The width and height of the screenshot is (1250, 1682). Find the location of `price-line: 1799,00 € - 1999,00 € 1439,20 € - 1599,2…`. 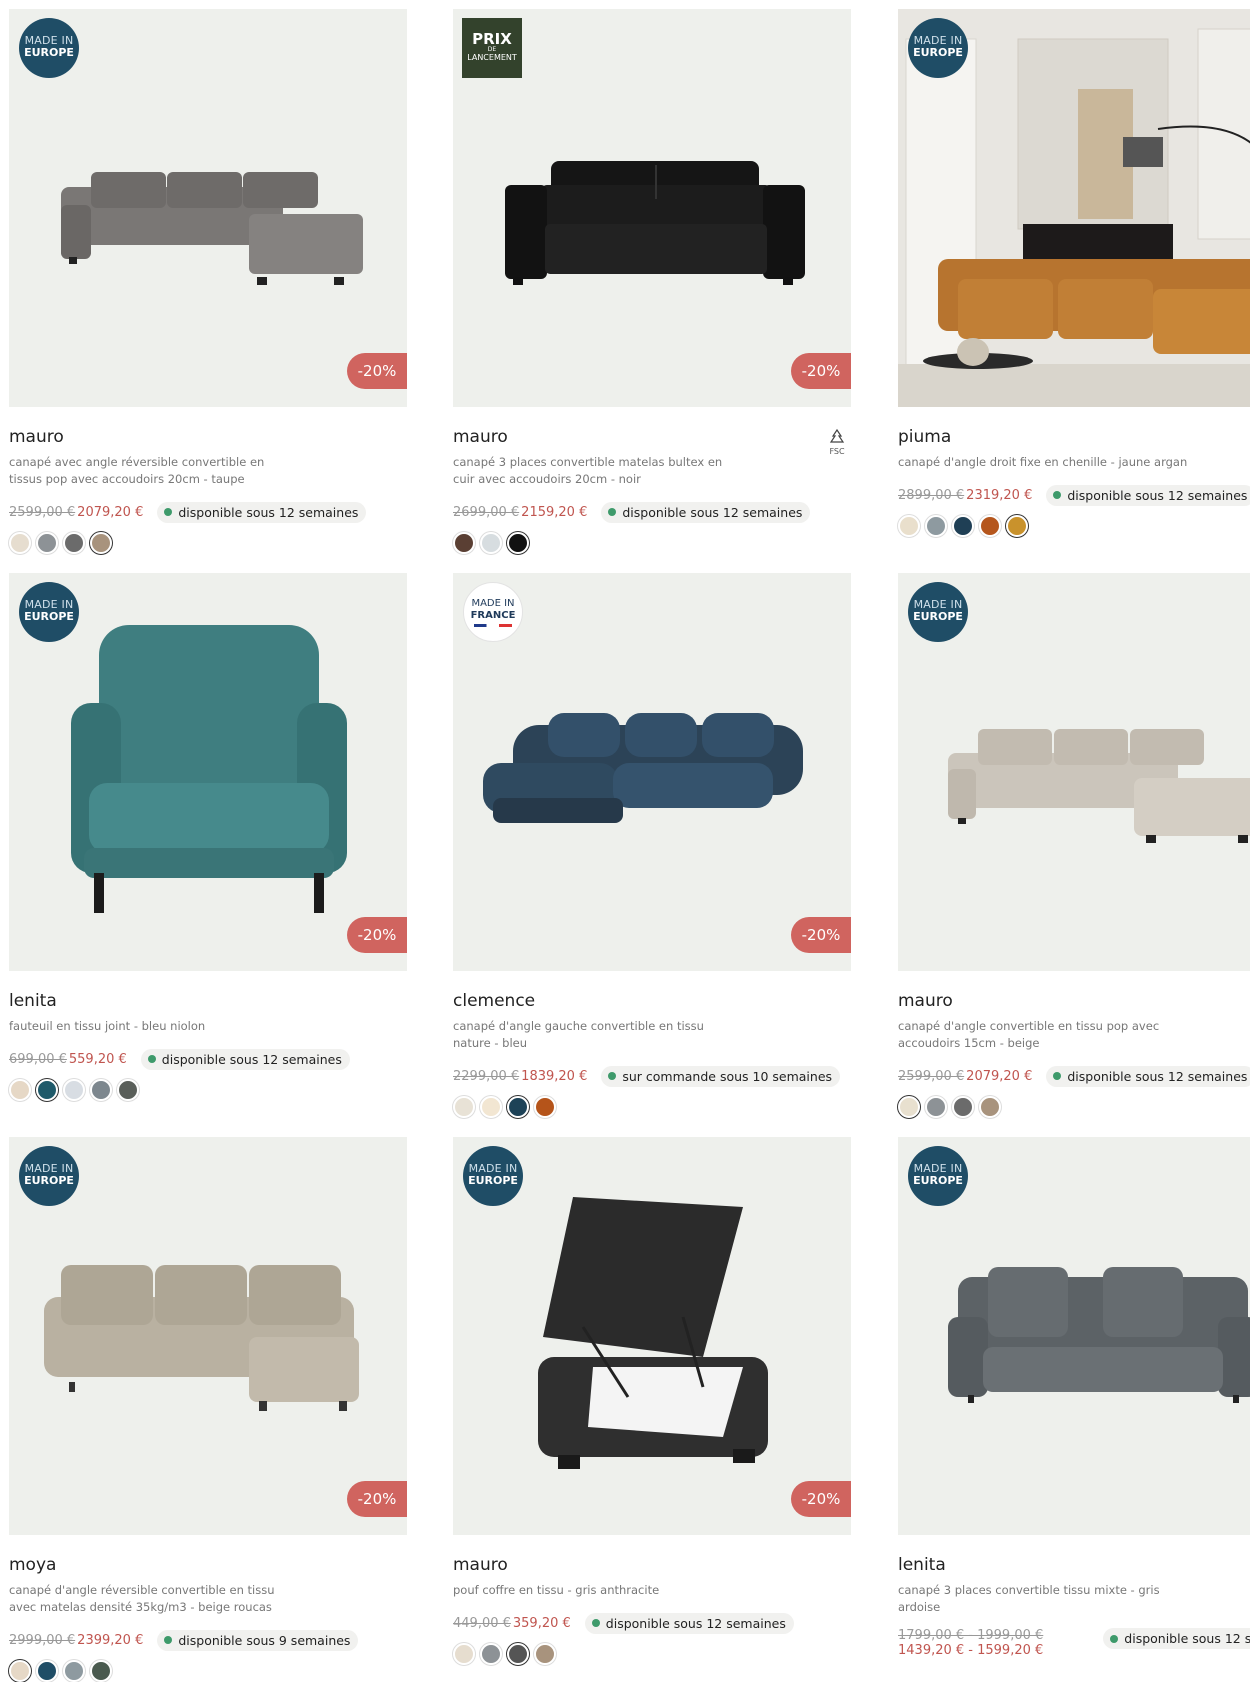

price-line: 1799,00 € - 1999,00 € 1439,20 € - 1599,2… is located at coordinates (1074, 1643).